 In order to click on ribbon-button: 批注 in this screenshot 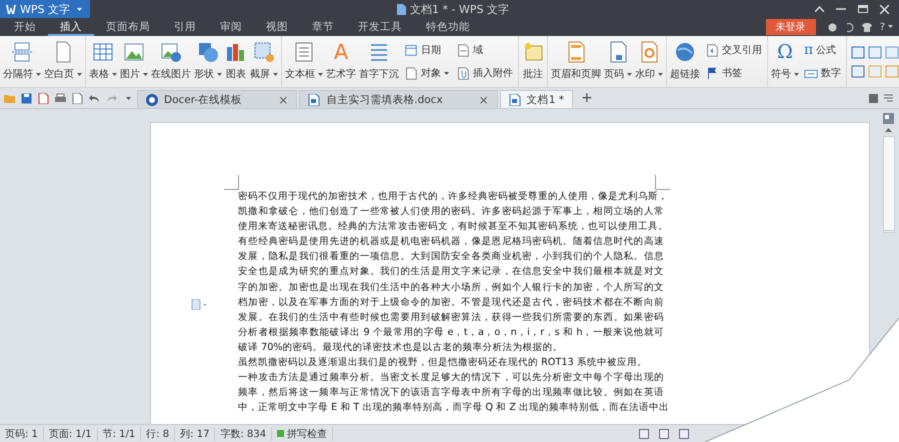, I will do `click(533, 61)`.